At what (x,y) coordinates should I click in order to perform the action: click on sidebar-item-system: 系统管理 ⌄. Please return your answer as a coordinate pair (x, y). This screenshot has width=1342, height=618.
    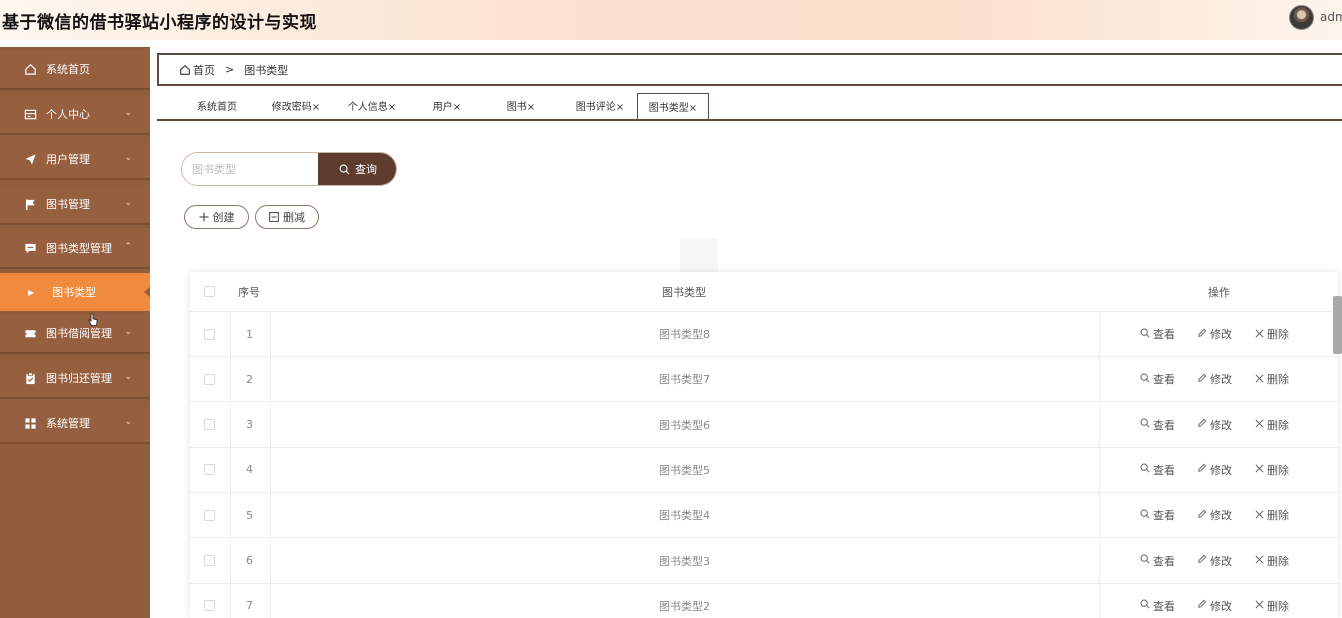
    Looking at the image, I should click on (75, 424).